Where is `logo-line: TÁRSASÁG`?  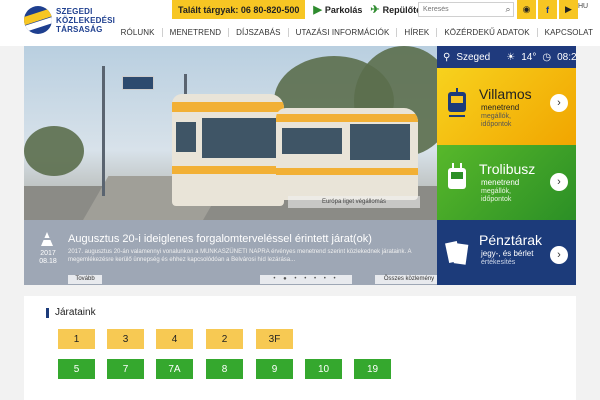 logo-line: TÁRSASÁG is located at coordinates (79, 29).